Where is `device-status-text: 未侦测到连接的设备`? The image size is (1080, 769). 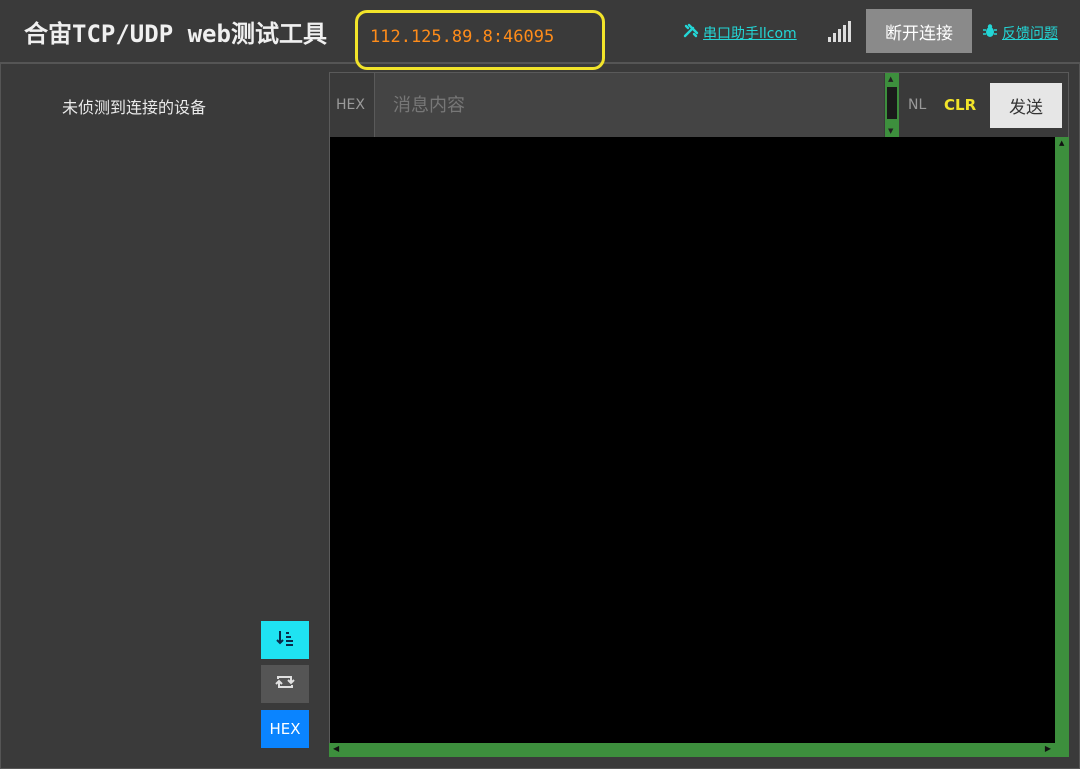 device-status-text: 未侦测到连接的设备 is located at coordinates (134, 107).